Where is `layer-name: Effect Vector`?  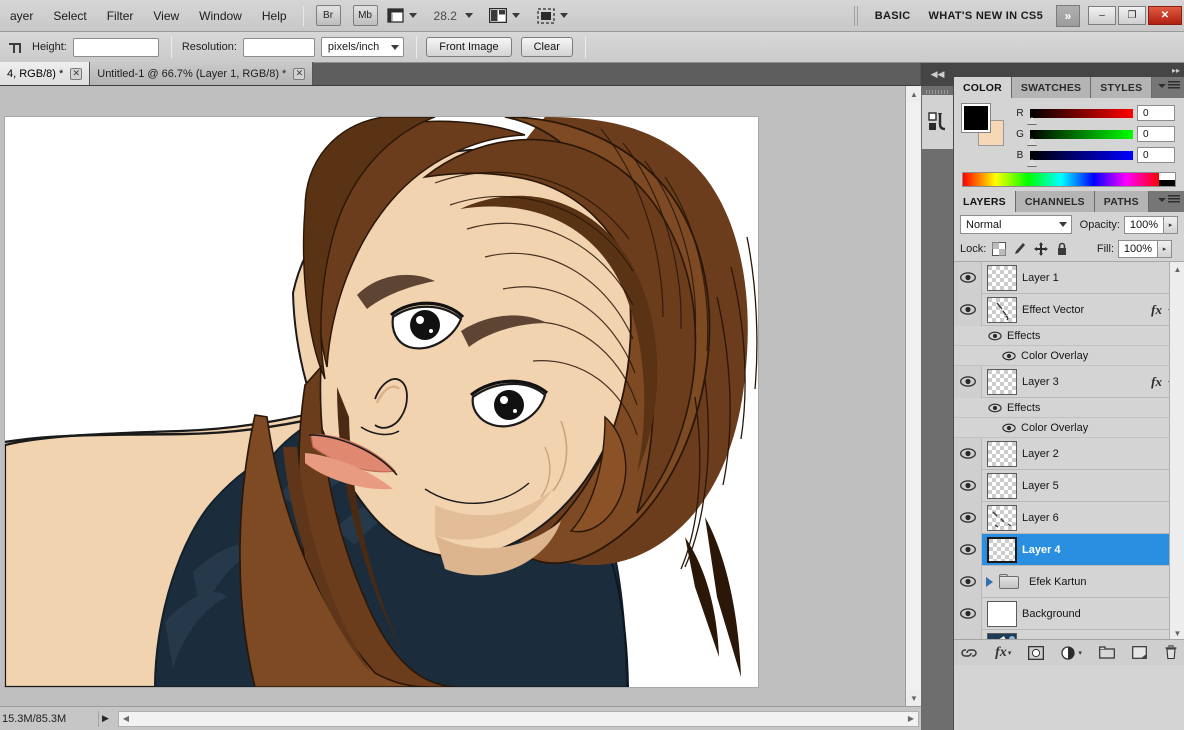
layer-name: Effect Vector is located at coordinates (1053, 310).